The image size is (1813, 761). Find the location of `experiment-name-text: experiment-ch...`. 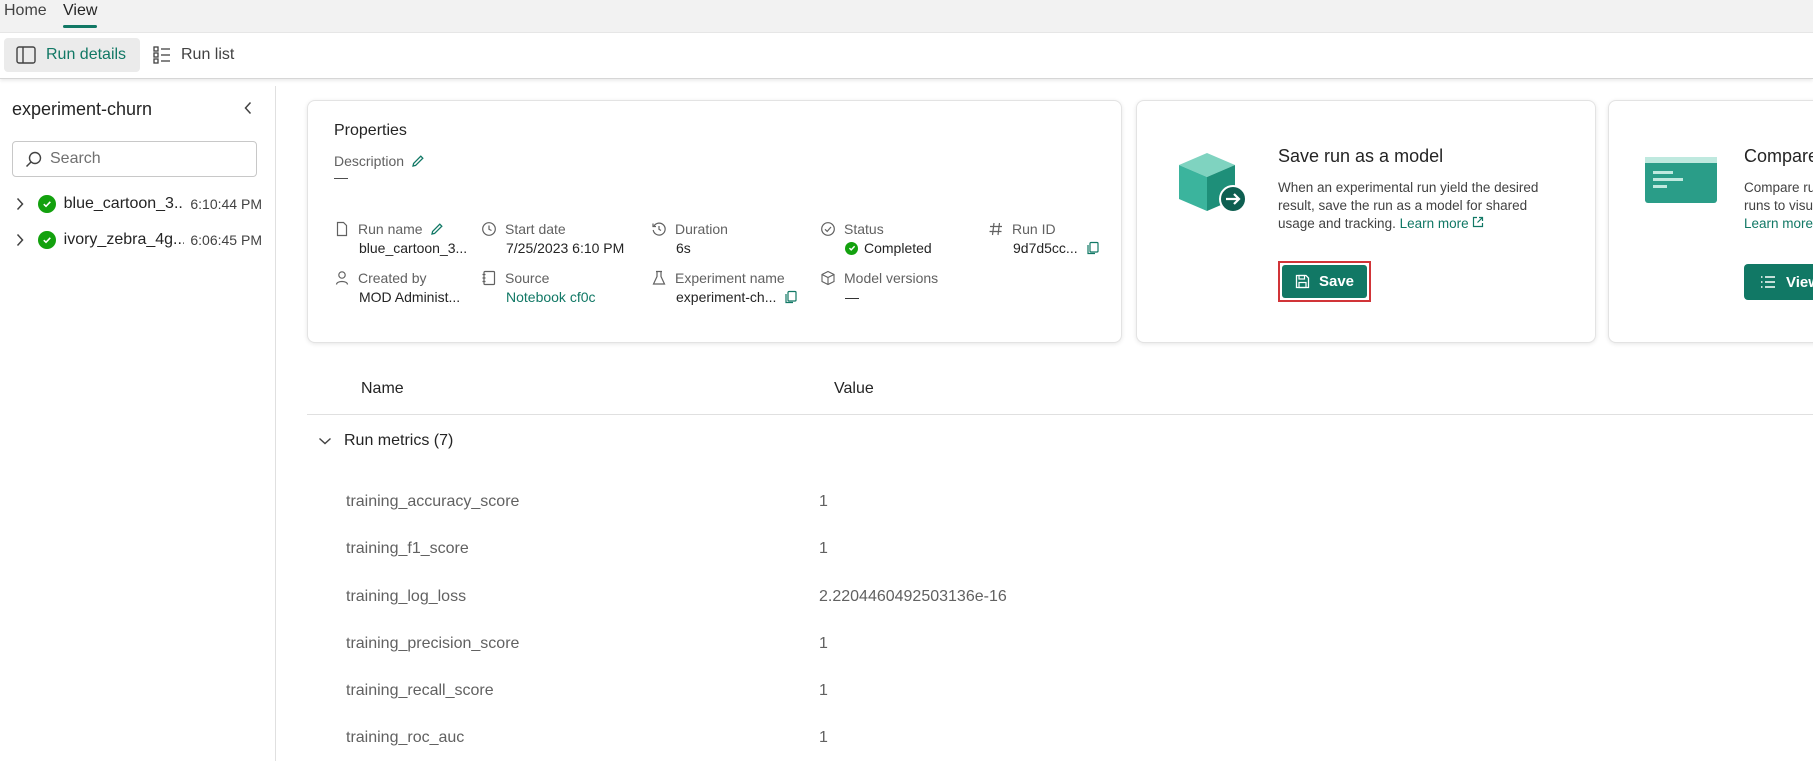

experiment-name-text: experiment-ch... is located at coordinates (726, 297).